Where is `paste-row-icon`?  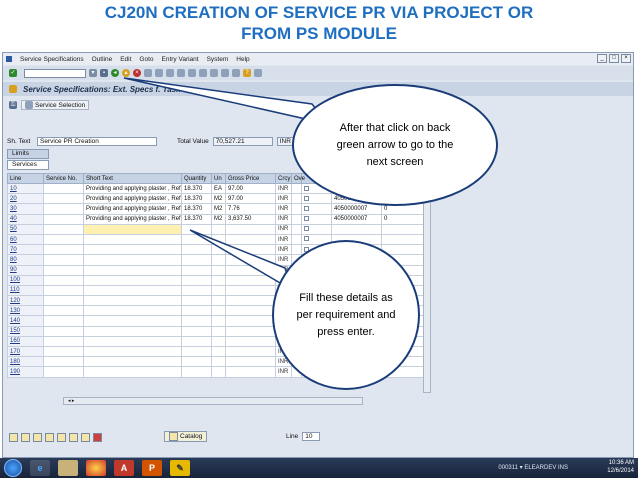
paste-row-icon is located at coordinates (73, 437).